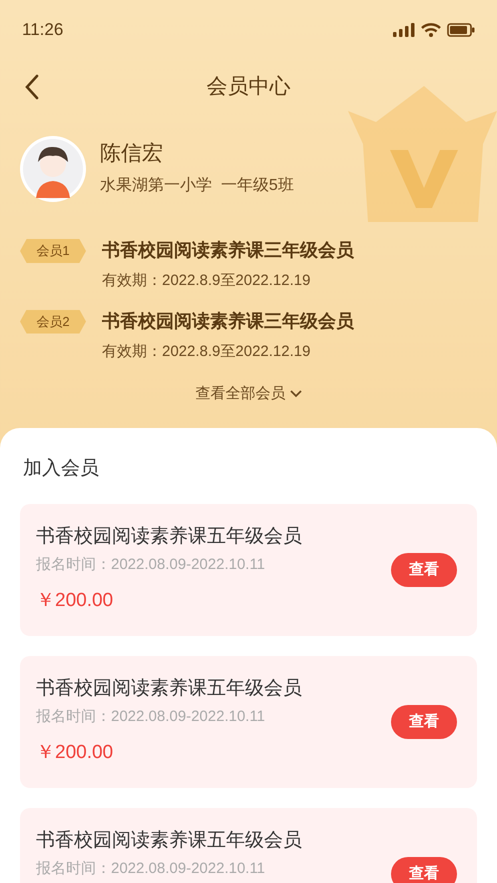  Describe the element at coordinates (461, 30) in the screenshot. I see `battery-icon` at that location.